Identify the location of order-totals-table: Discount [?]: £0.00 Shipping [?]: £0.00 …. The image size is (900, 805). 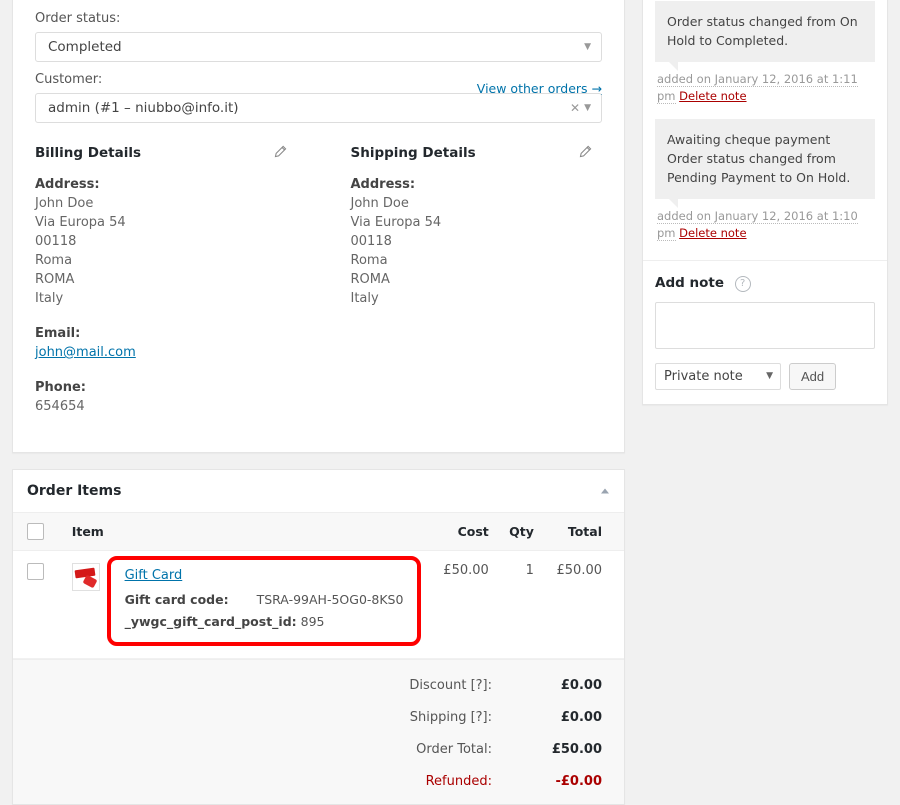
(516, 734).